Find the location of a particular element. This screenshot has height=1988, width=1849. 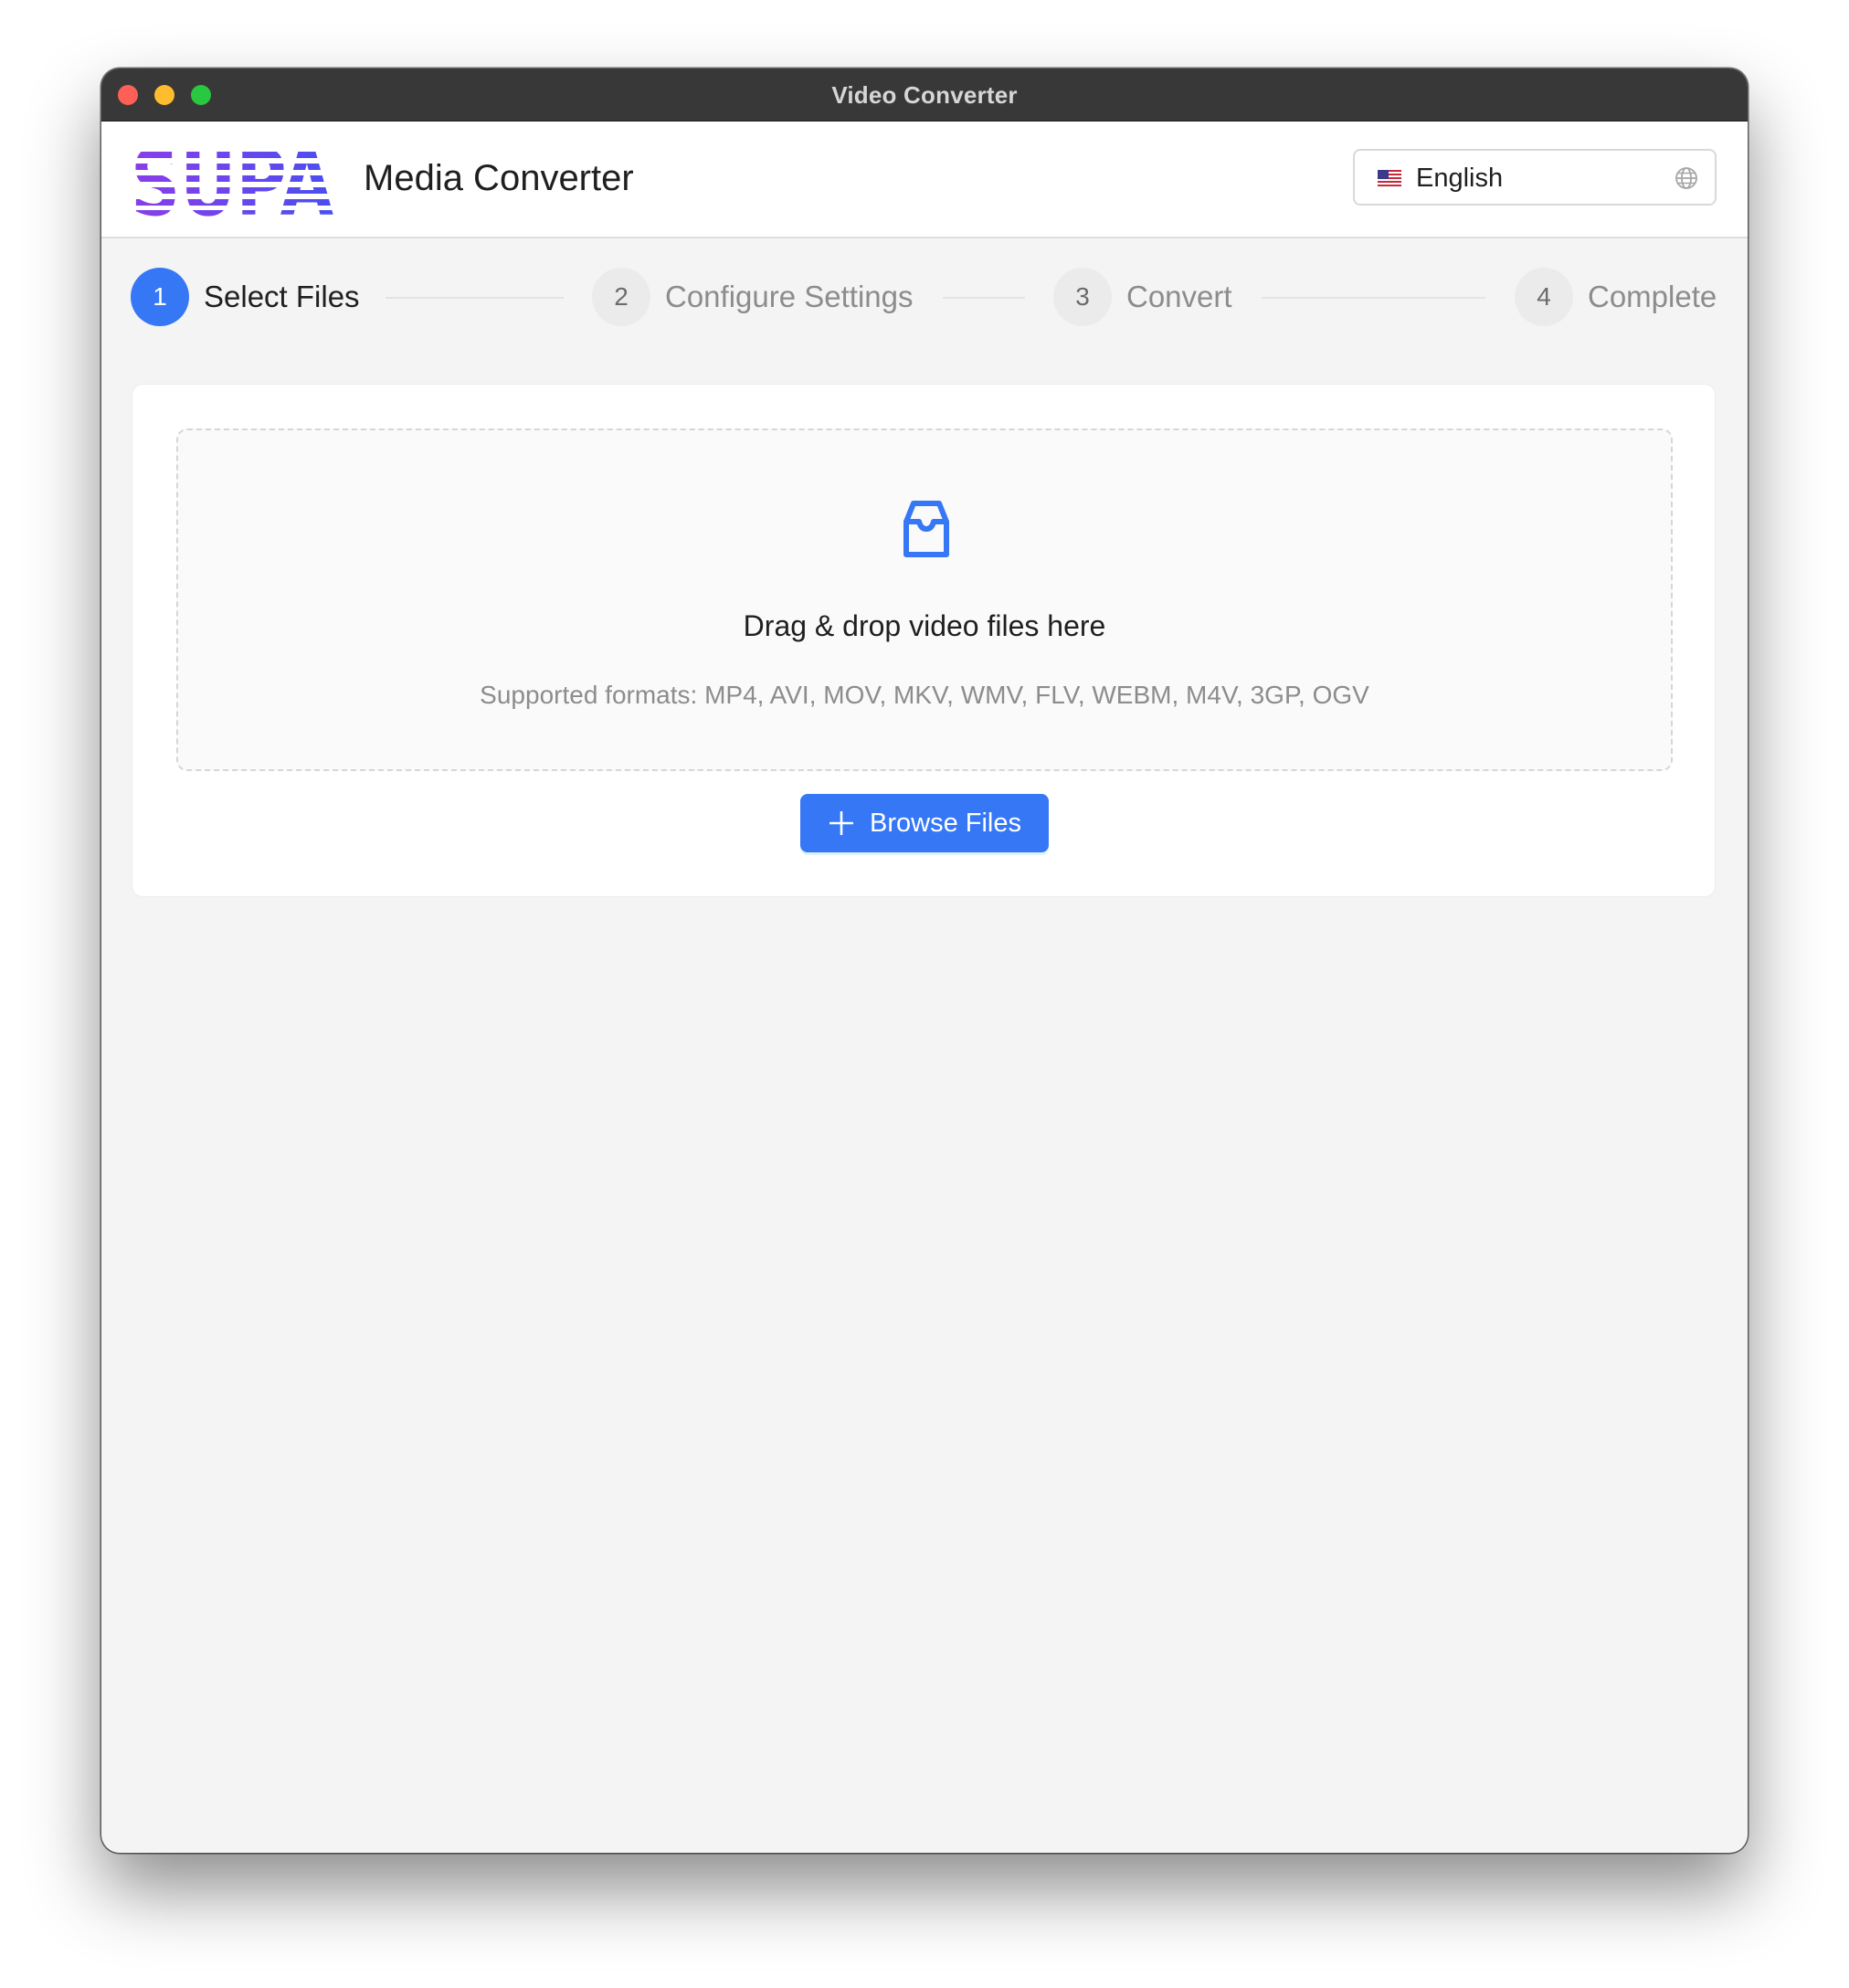

window-title: Video Converter is located at coordinates (924, 95).